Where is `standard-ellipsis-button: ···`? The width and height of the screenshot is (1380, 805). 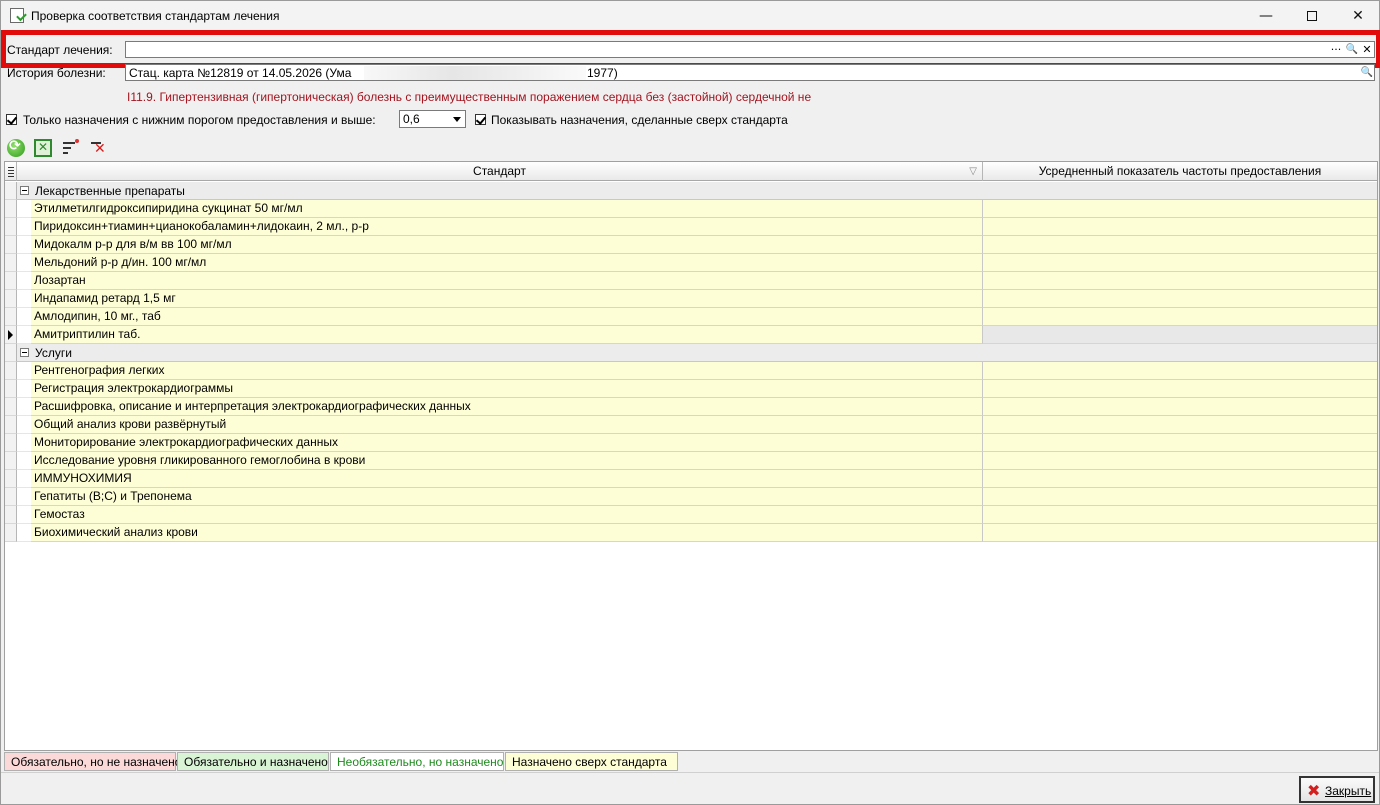 standard-ellipsis-button: ··· is located at coordinates (1336, 49).